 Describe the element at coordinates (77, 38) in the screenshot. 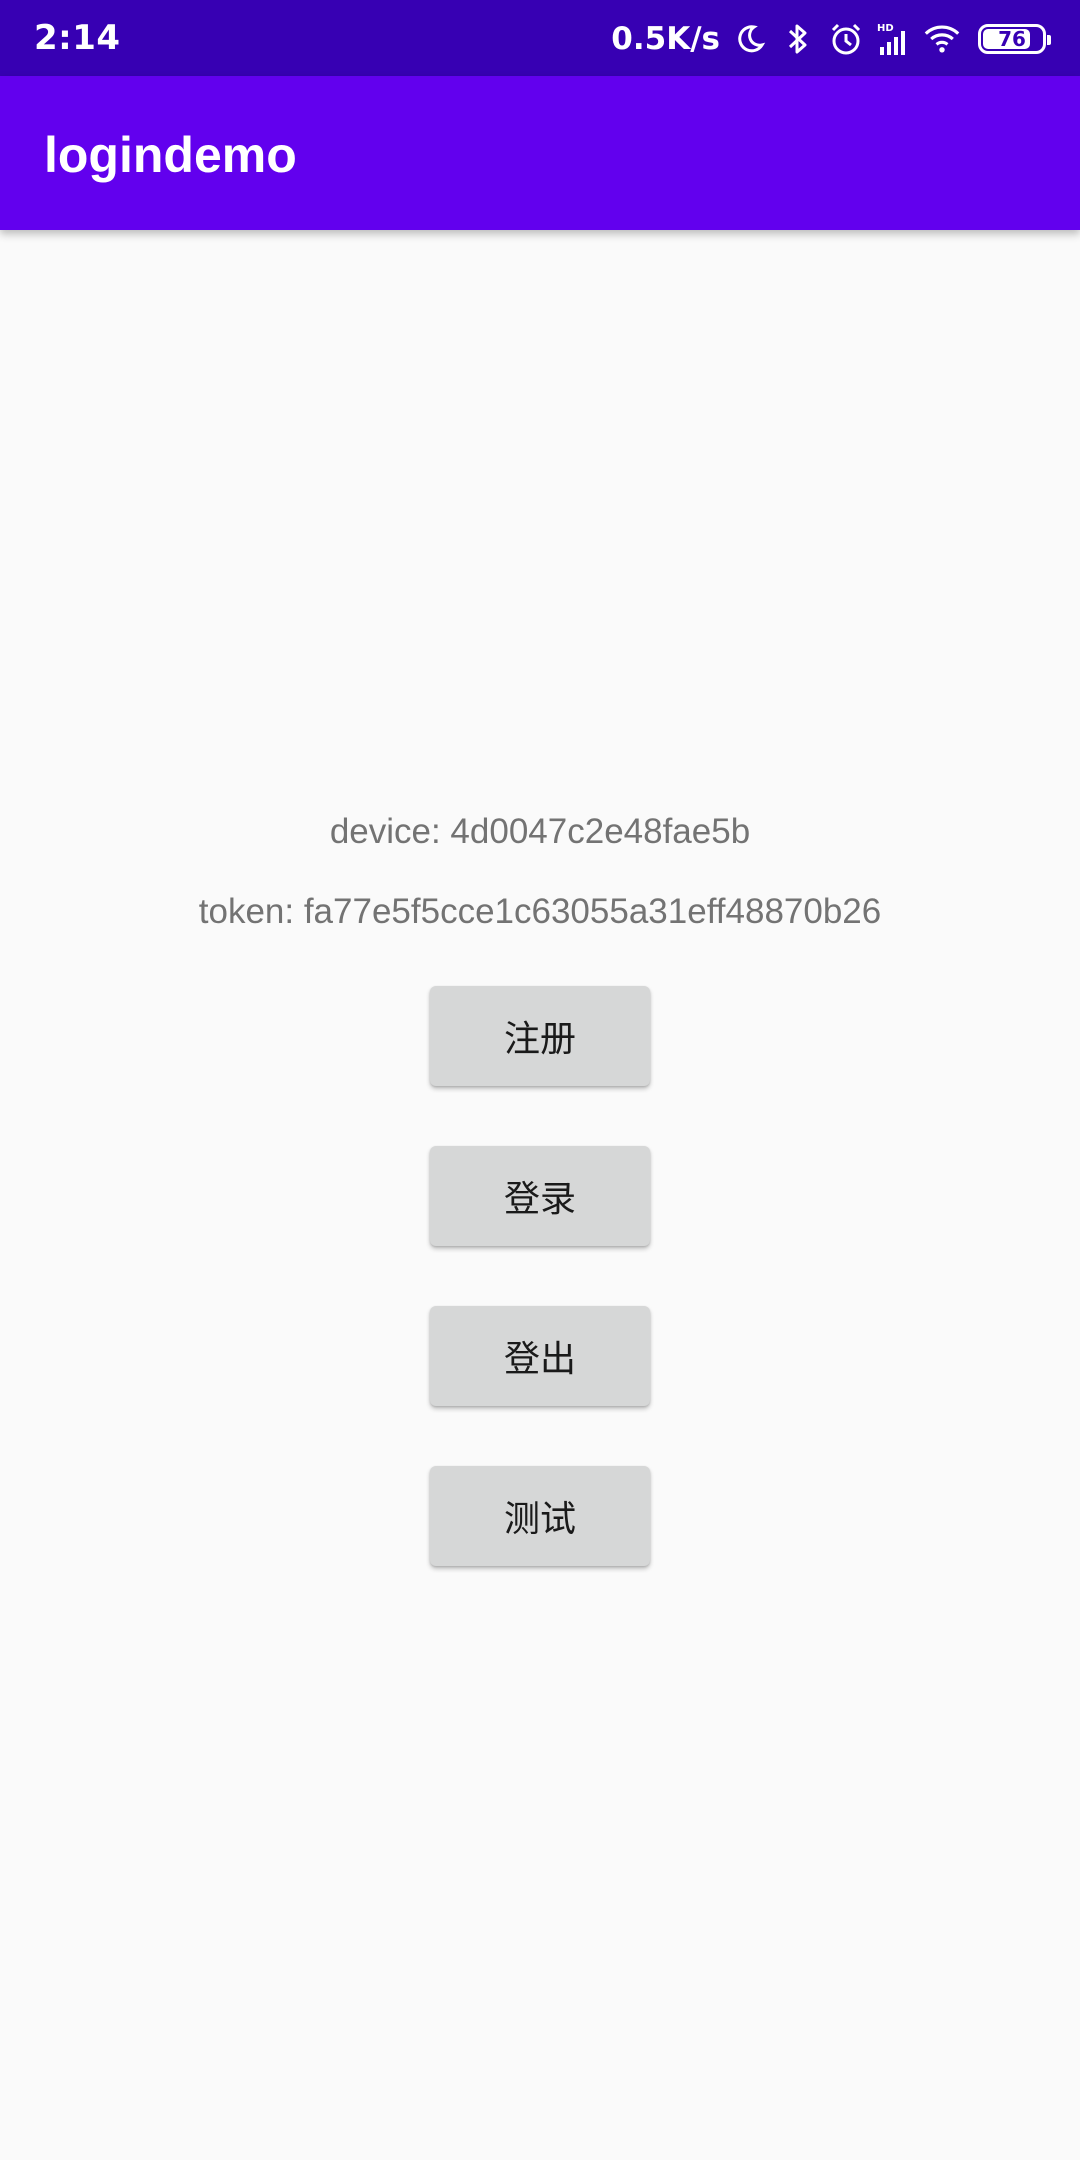

I see `status-time: 2:14` at that location.